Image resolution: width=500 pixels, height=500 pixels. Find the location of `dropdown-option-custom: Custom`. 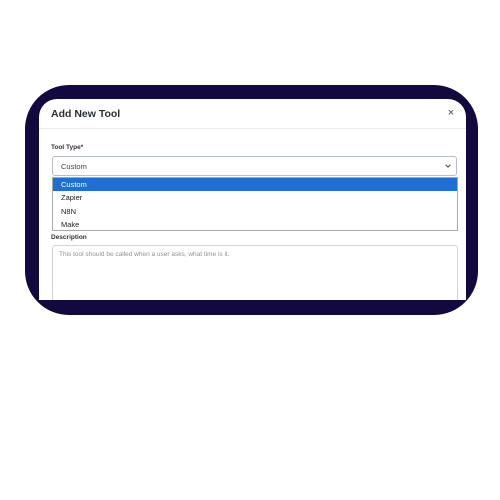

dropdown-option-custom: Custom is located at coordinates (255, 184).